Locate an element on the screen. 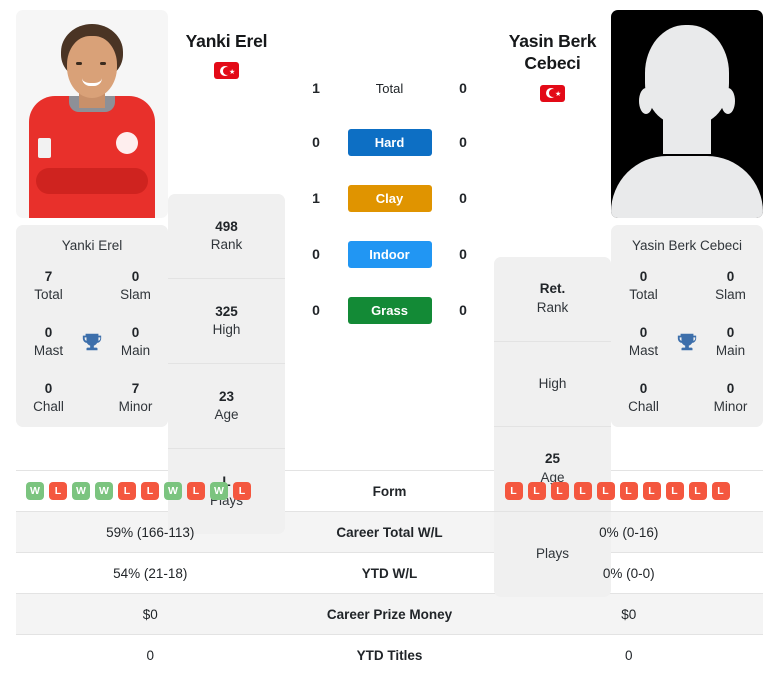 This screenshot has height=699, width=779. surface-total-label: Total is located at coordinates (389, 88).